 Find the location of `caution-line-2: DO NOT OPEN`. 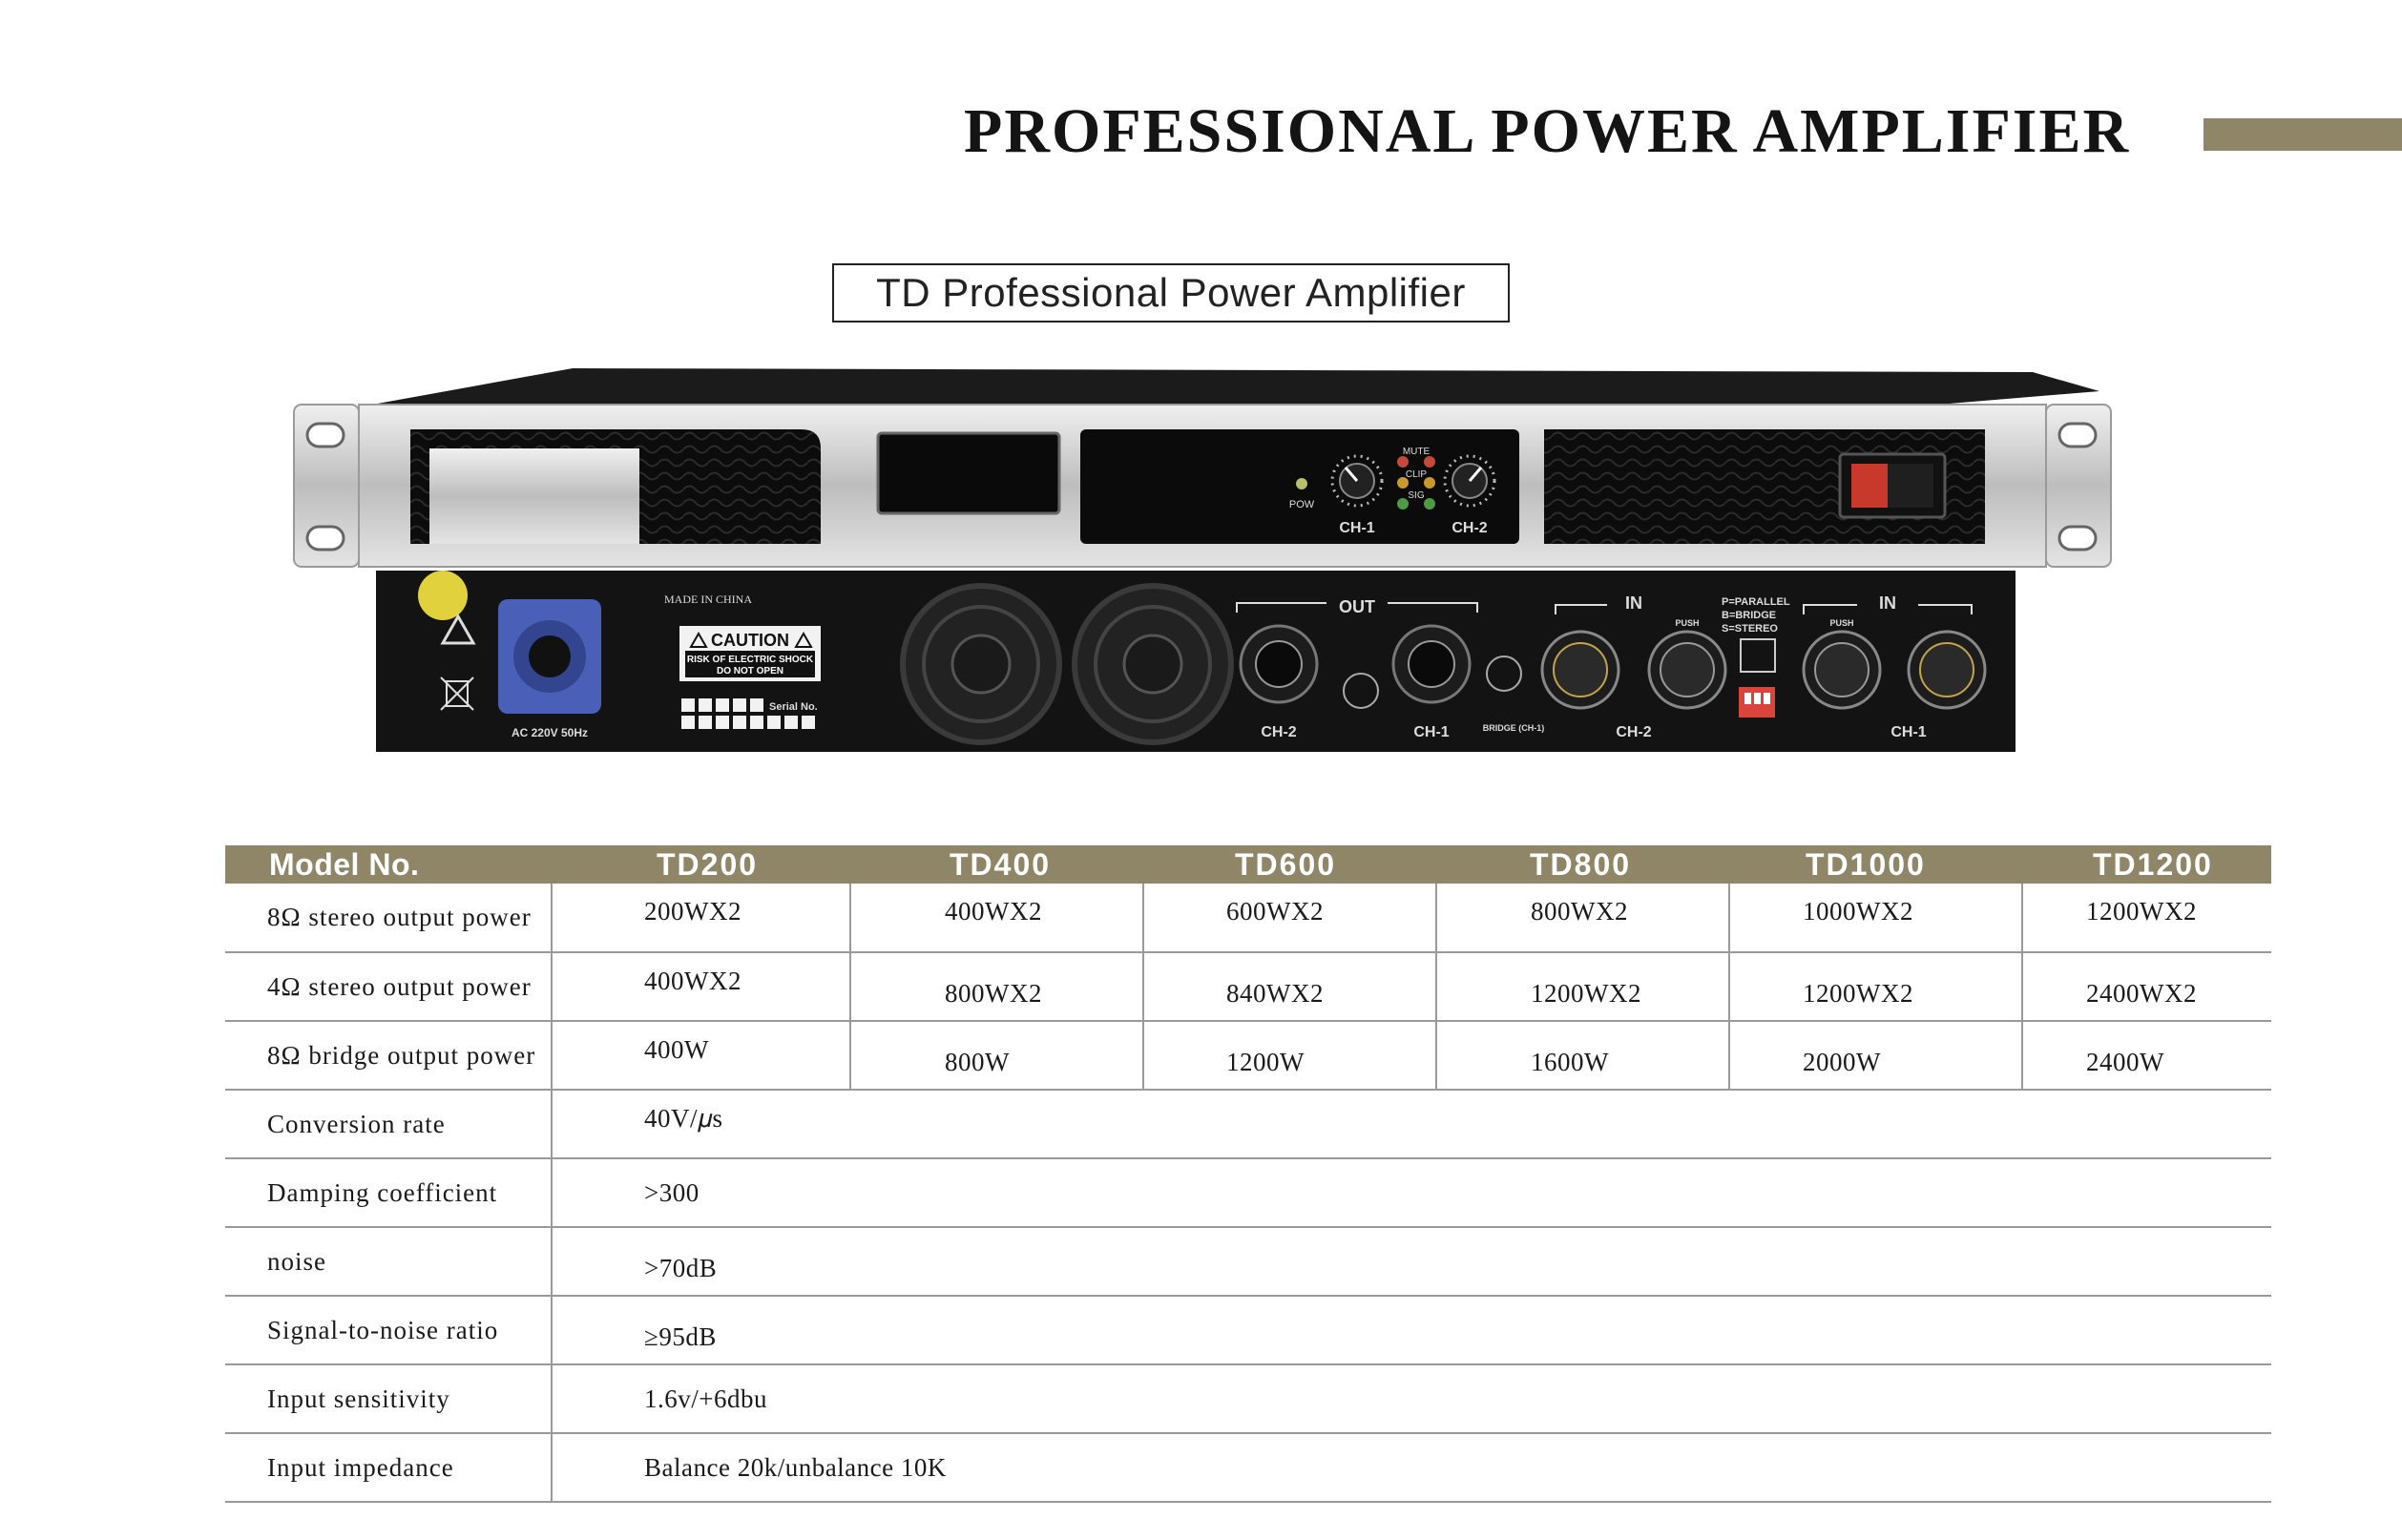

caution-line-2: DO NOT OPEN is located at coordinates (750, 671).